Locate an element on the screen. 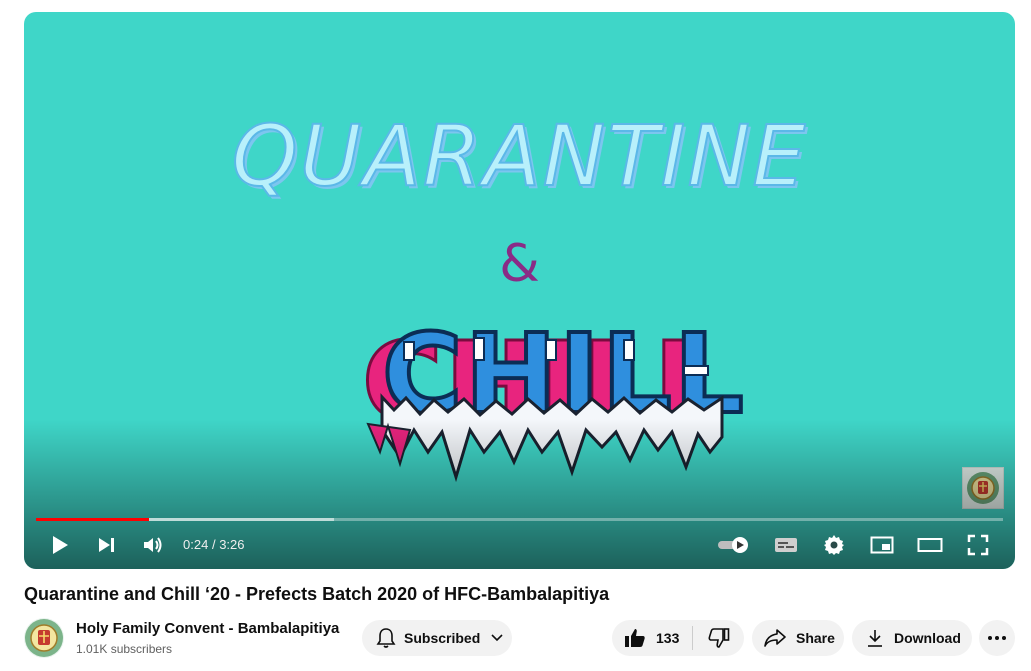 This screenshot has width=1031, height=671. school-crest-icon is located at coordinates (44, 638).